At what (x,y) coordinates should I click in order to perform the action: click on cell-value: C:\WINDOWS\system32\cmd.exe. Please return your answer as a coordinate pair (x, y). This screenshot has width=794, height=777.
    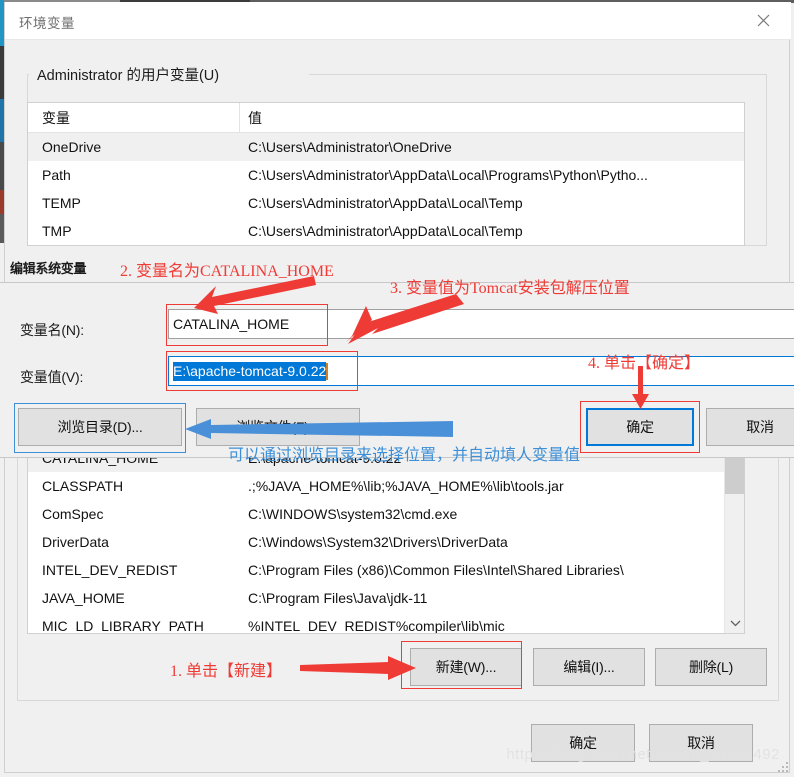
    Looking at the image, I should click on (353, 514).